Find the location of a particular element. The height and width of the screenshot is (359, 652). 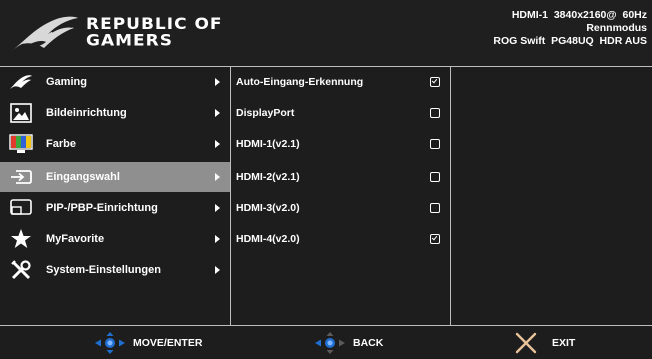

move-enter-button: MOVE/ENTER is located at coordinates (147, 342).